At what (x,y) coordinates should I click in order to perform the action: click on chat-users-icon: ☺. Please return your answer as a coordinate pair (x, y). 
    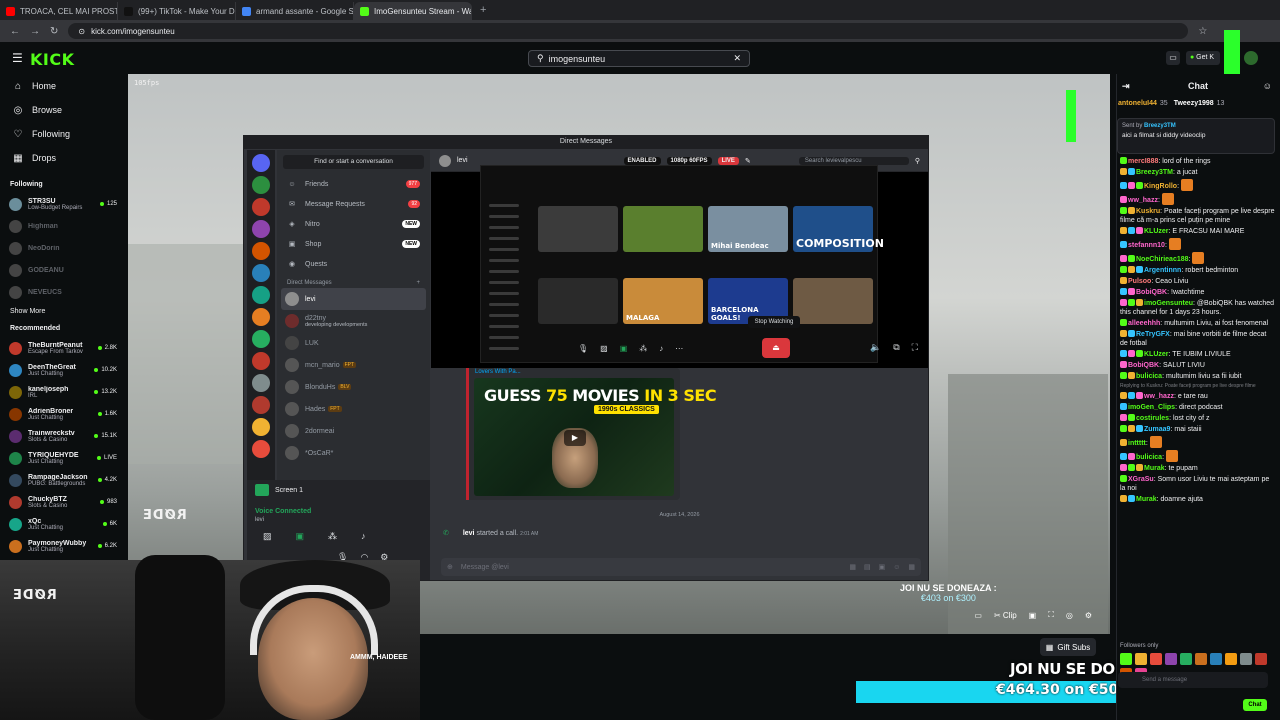
    Looking at the image, I should click on (1267, 86).